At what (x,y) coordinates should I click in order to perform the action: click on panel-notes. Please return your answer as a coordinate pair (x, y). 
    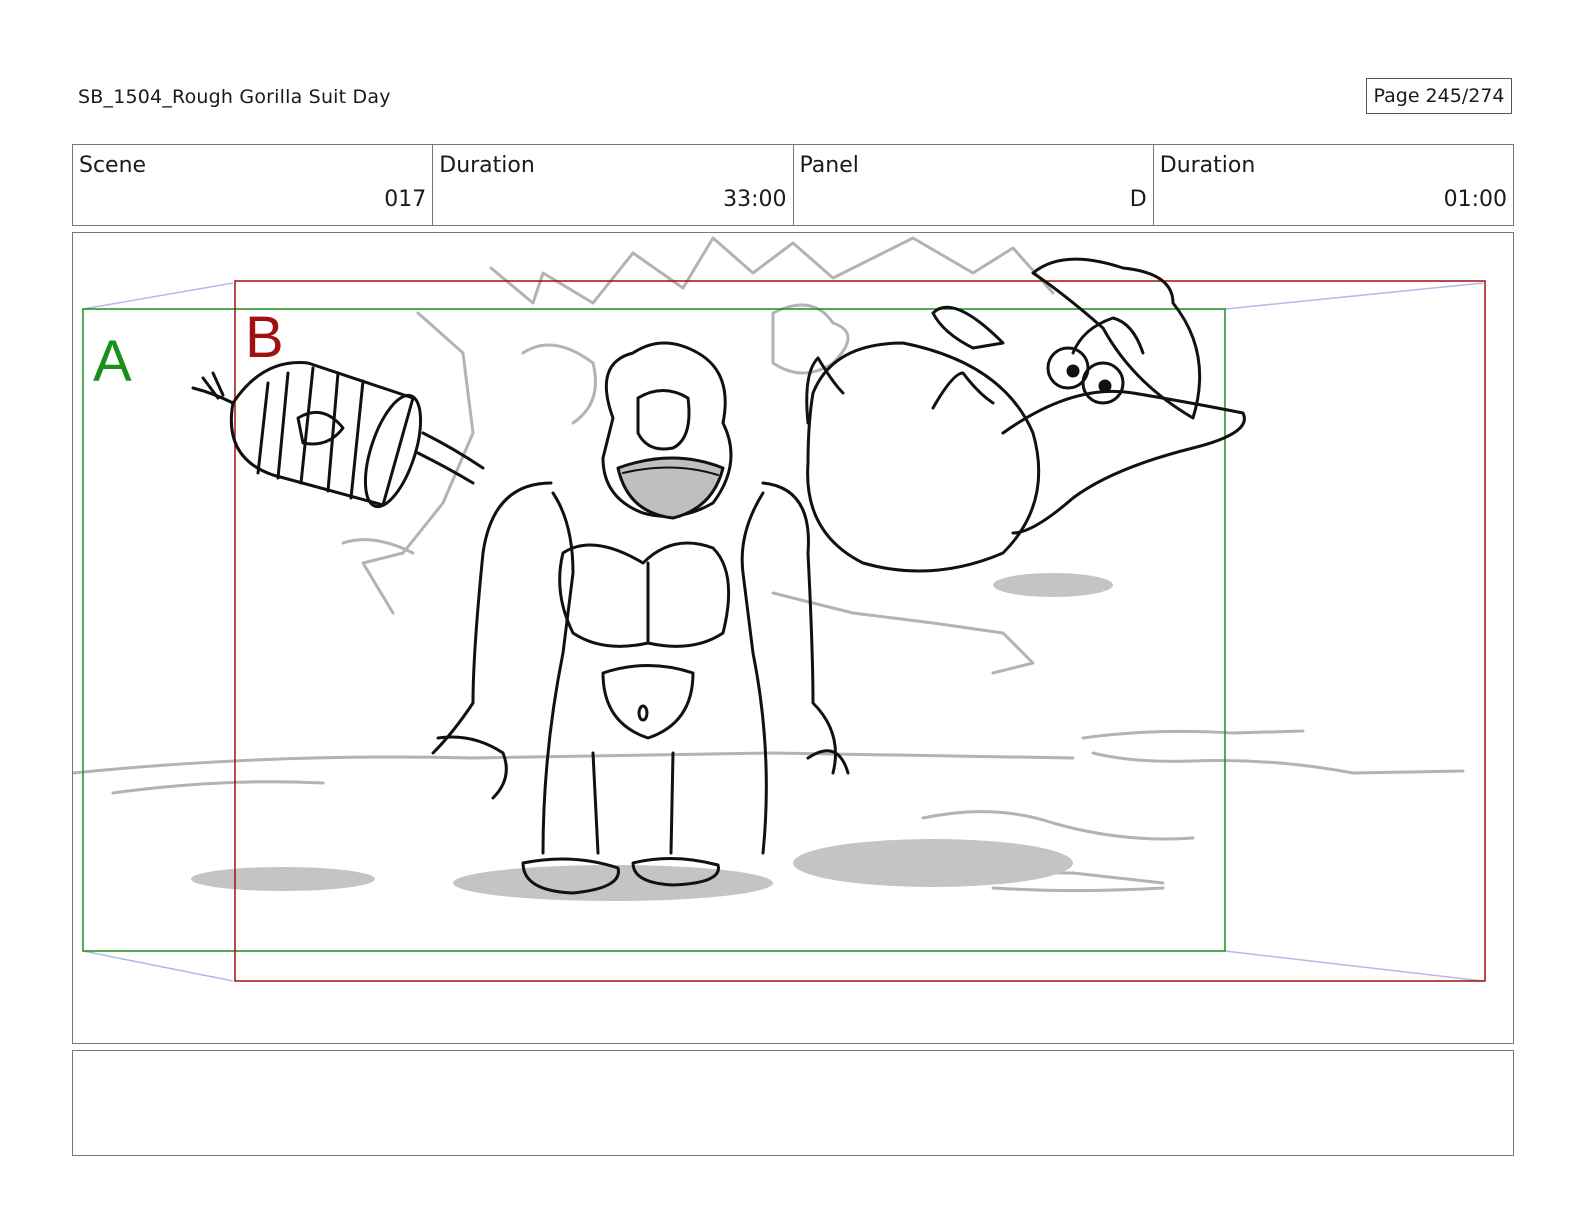
    Looking at the image, I should click on (793, 1103).